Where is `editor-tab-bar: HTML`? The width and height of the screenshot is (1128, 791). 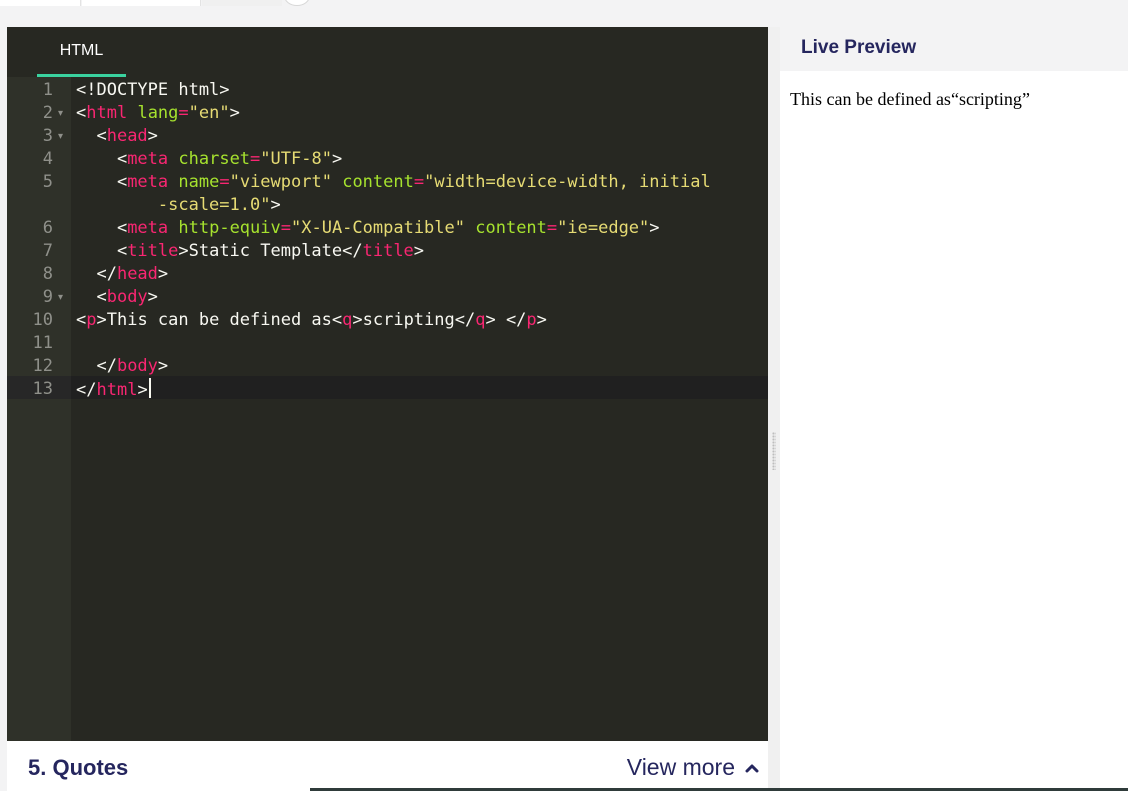 editor-tab-bar: HTML is located at coordinates (387, 52).